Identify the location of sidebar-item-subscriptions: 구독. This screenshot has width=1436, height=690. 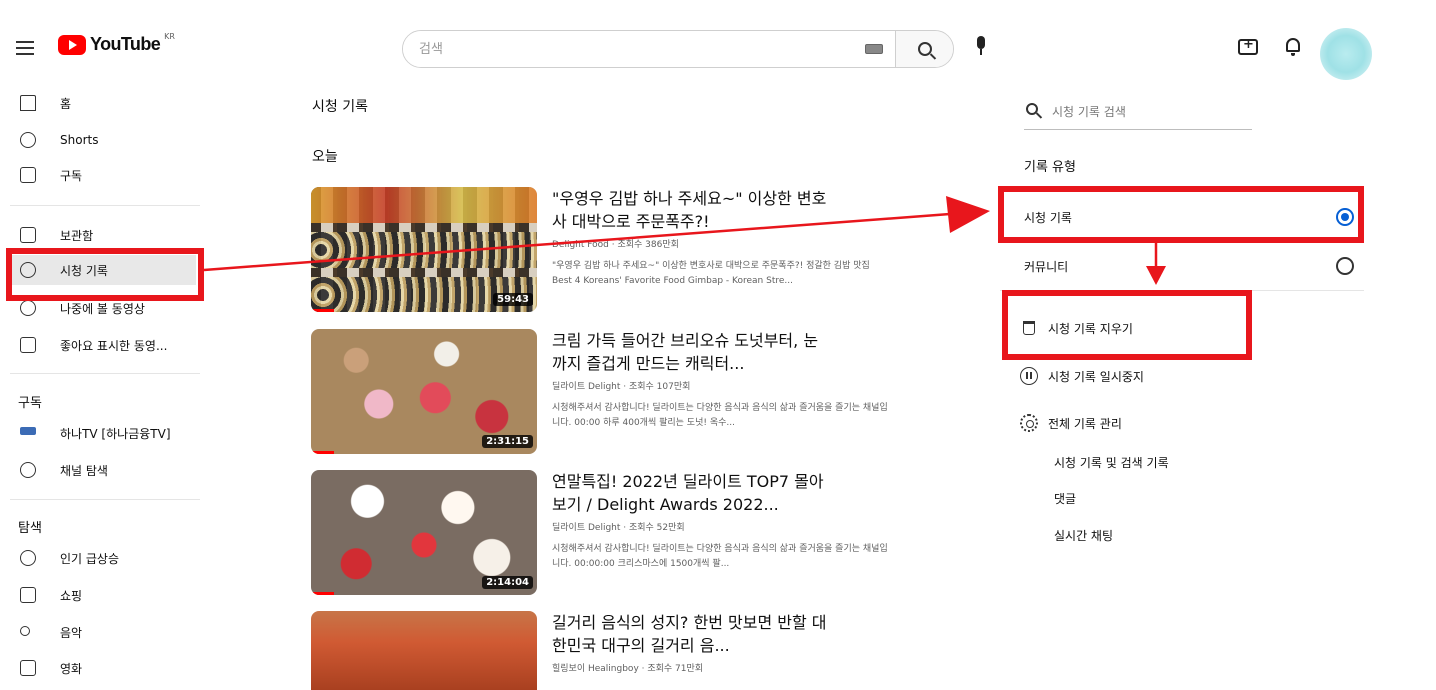
(102, 175).